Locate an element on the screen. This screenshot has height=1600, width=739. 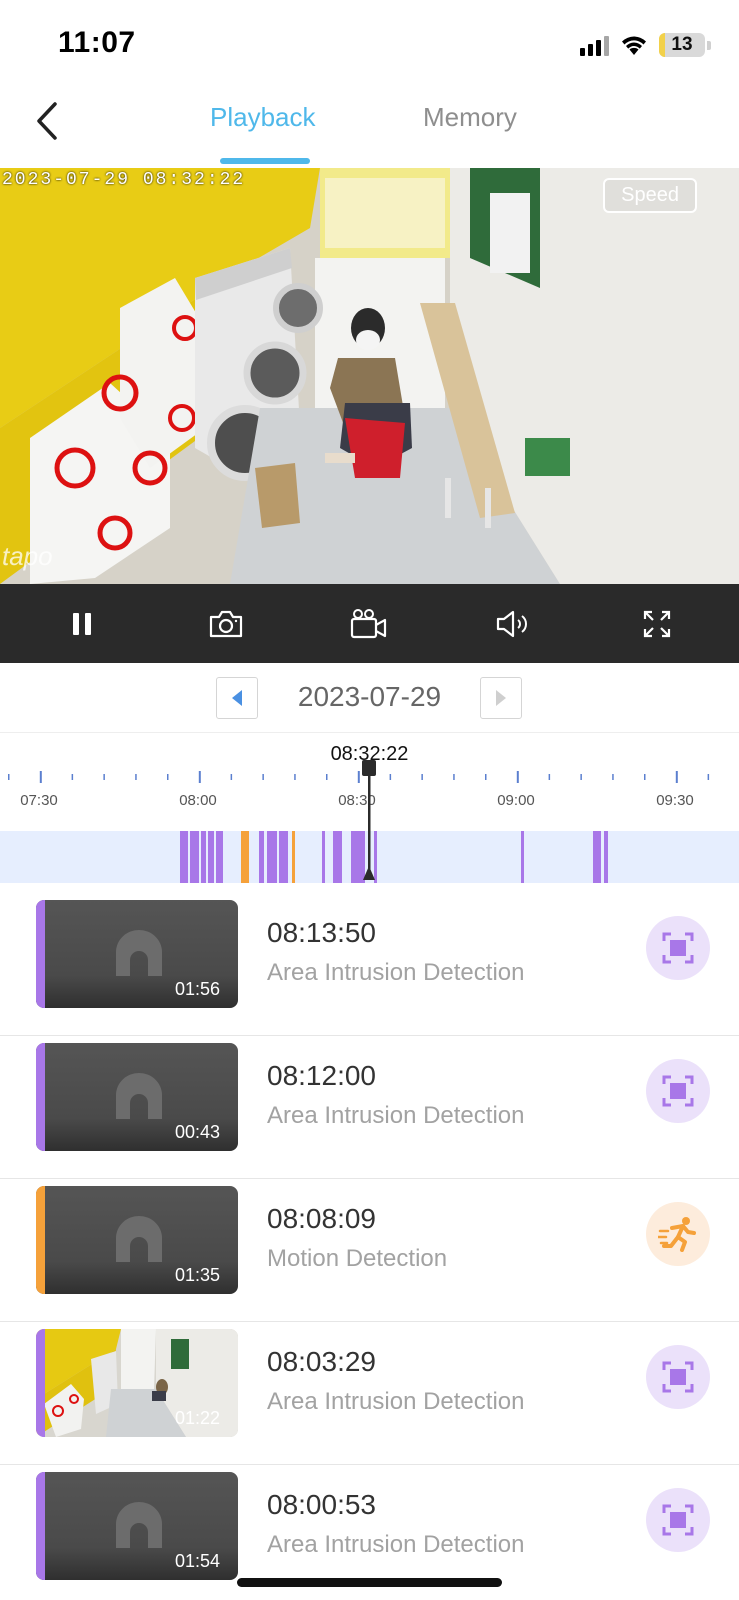
event-item: 01:35 08:08:09 Motion Detection is located at coordinates (369, 1250).